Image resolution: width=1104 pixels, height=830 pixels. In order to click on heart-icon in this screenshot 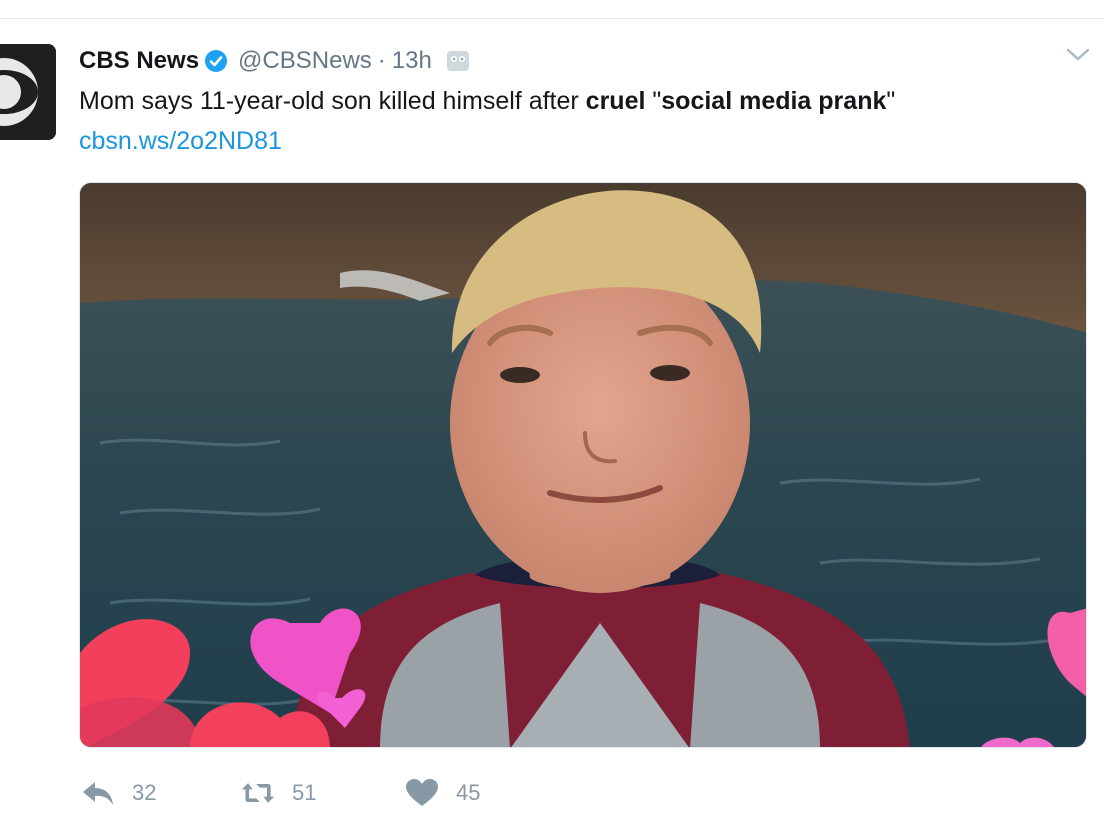, I will do `click(422, 792)`.